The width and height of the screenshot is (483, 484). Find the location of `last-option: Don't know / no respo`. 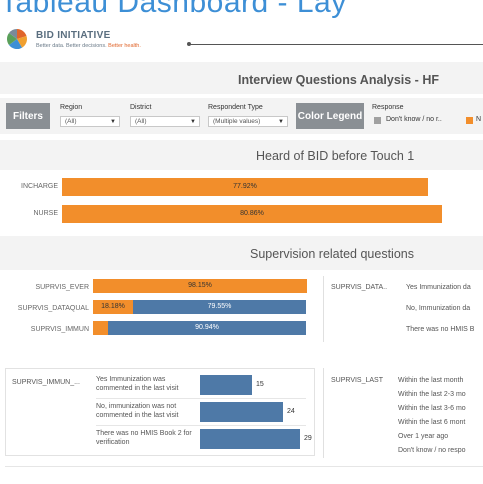

last-option: Don't know / no respo is located at coordinates (432, 450).